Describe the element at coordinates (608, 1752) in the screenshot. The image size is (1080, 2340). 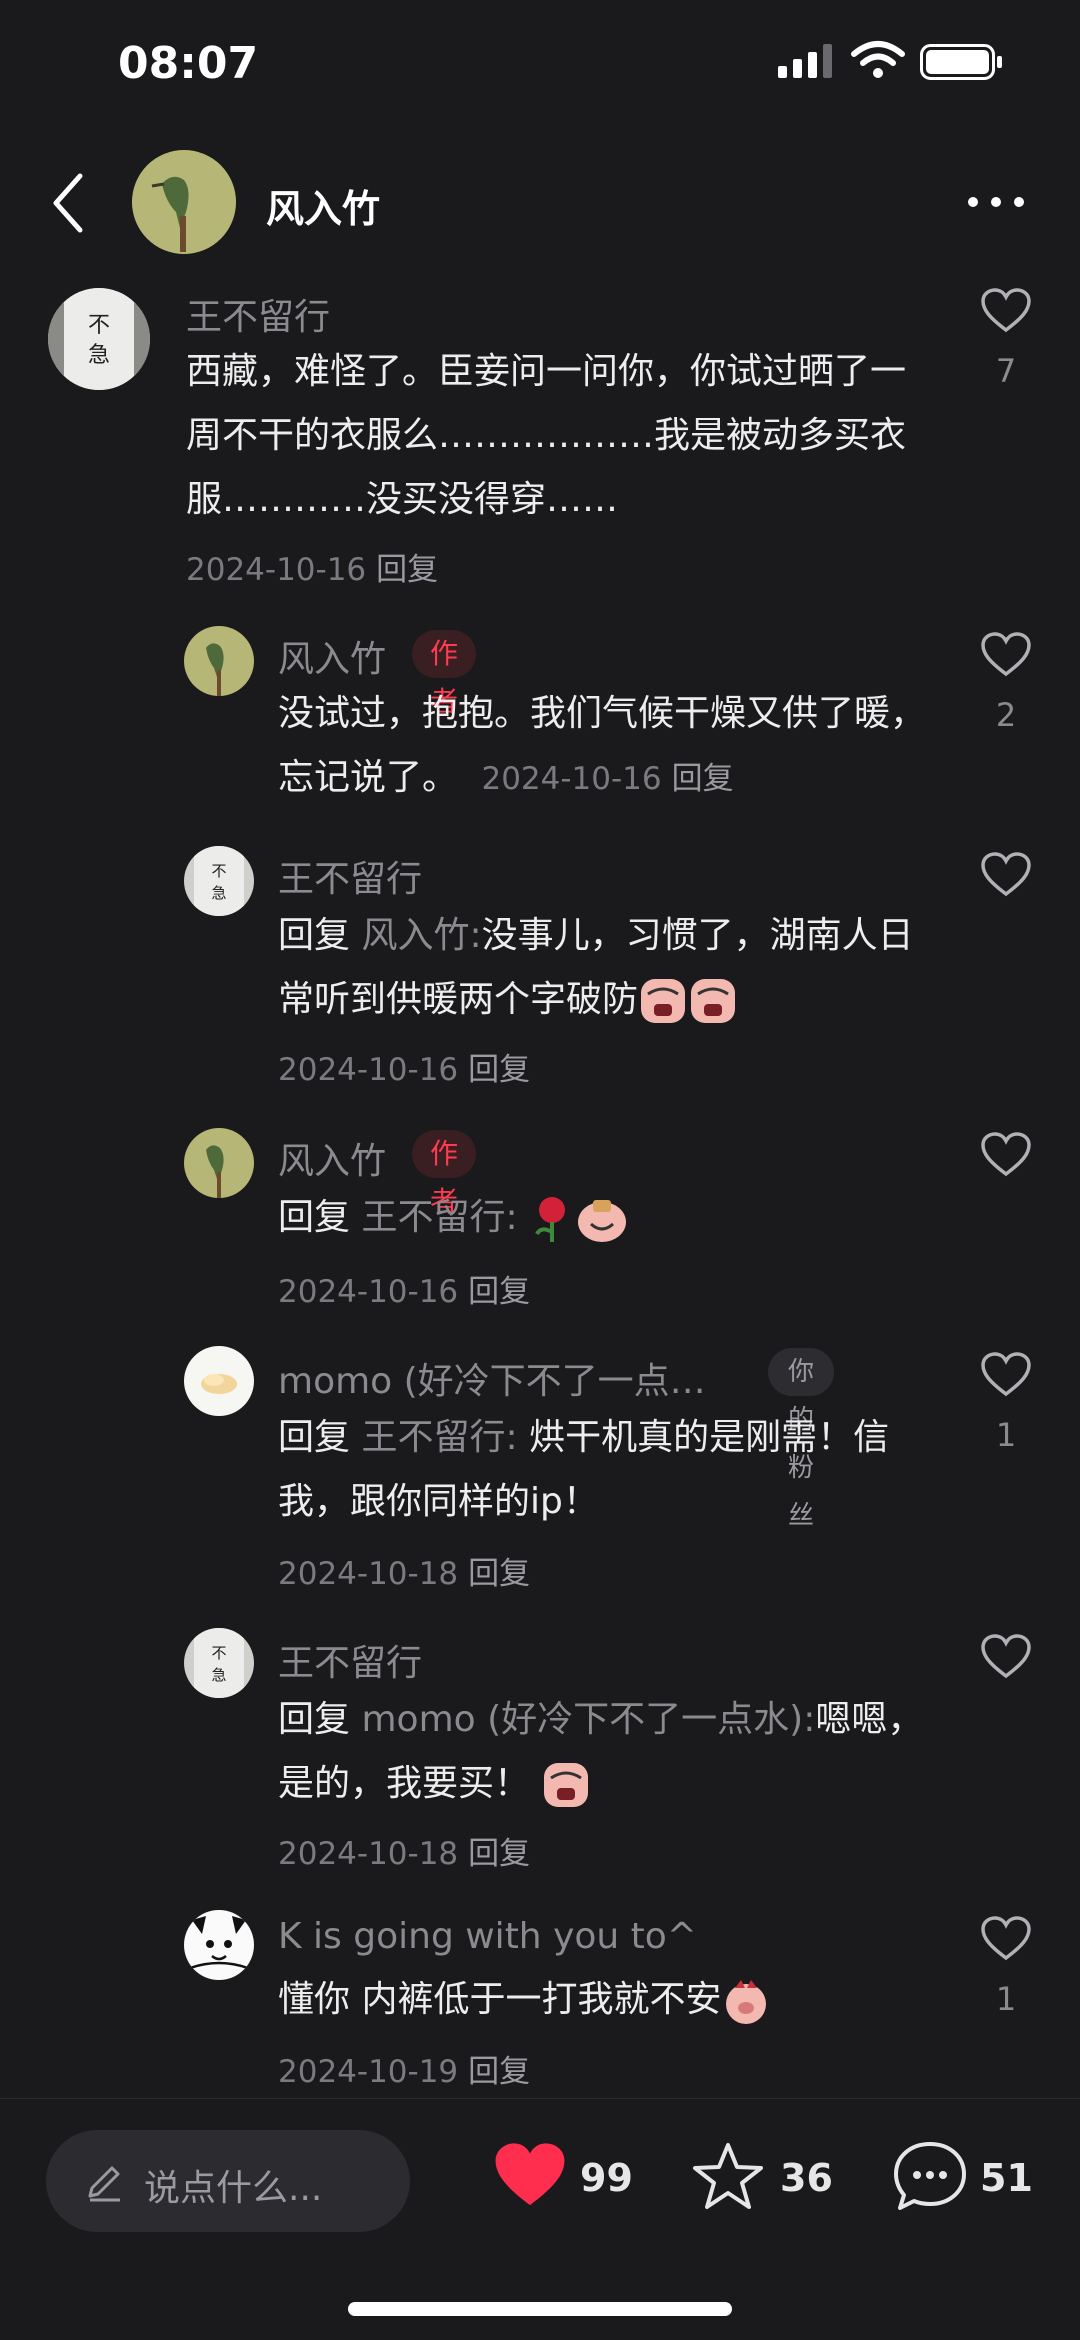
I see `comment-text: 回复 momo (好冷下不了一点水):嗯嗯，是的，我要买！` at that location.